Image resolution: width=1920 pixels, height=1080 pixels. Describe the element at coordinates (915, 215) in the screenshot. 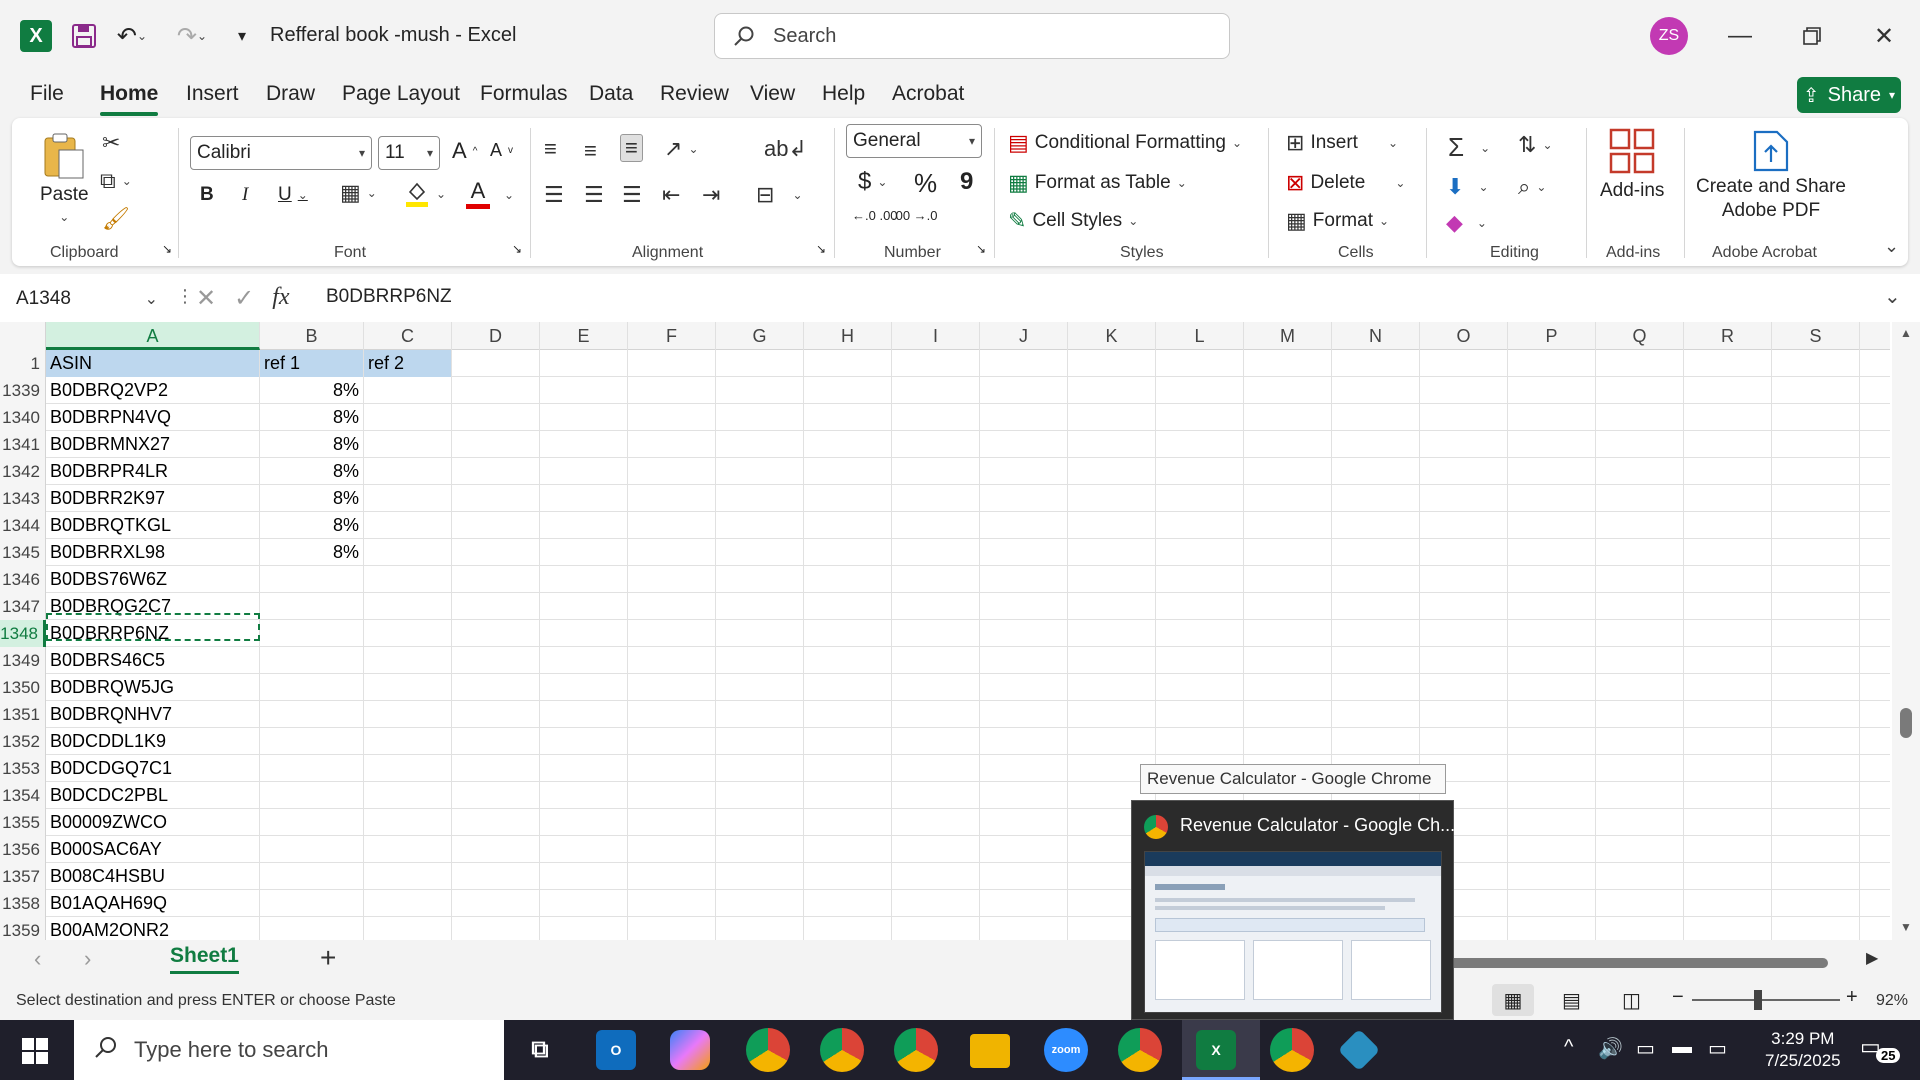

I see `decrease-decimal-button: .00 →.0` at that location.